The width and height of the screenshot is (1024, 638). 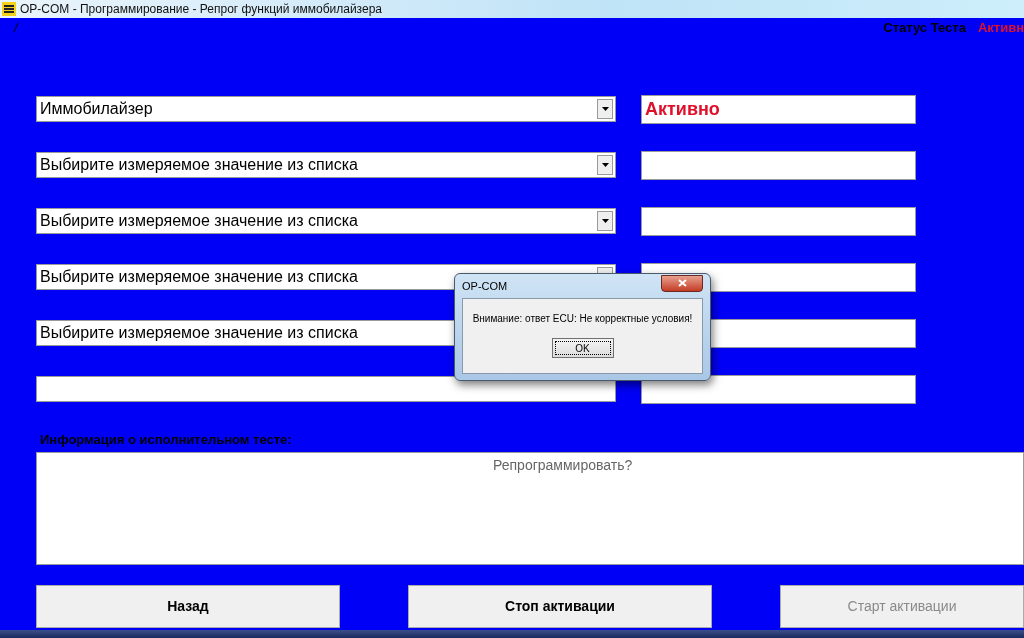 I want to click on close-icon, so click(x=682, y=283).